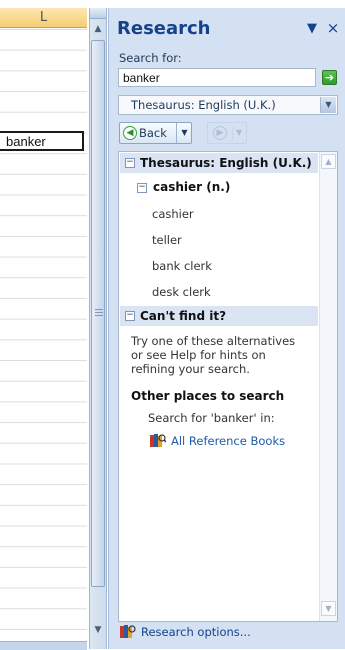  What do you see at coordinates (43, 18) in the screenshot?
I see `column-header-l: L` at bounding box center [43, 18].